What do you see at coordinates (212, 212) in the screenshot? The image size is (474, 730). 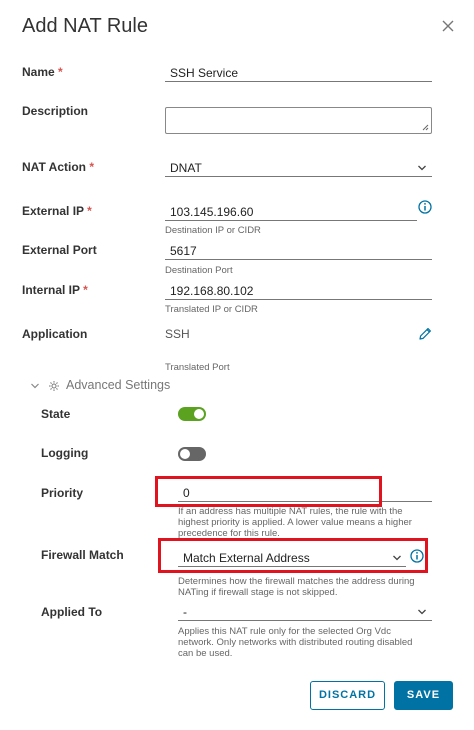 I see `external-ip-value: 103.145.196.60` at bounding box center [212, 212].